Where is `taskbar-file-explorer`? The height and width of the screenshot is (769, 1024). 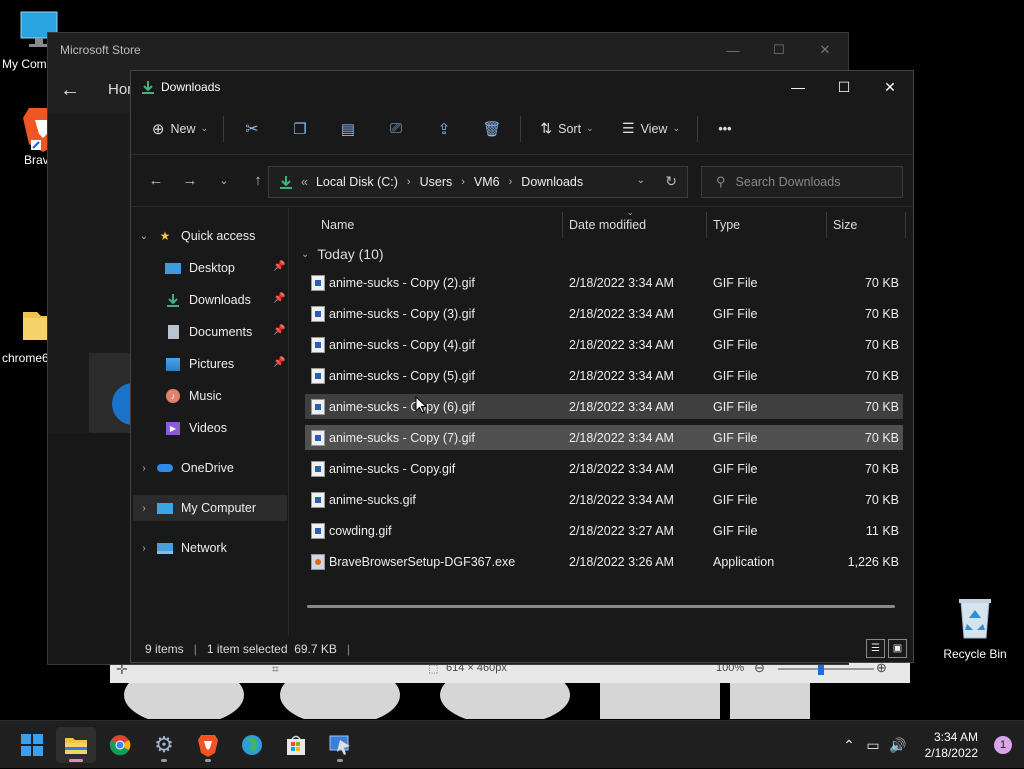 taskbar-file-explorer is located at coordinates (76, 745).